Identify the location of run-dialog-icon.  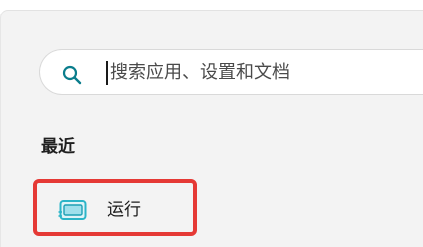
(72, 210).